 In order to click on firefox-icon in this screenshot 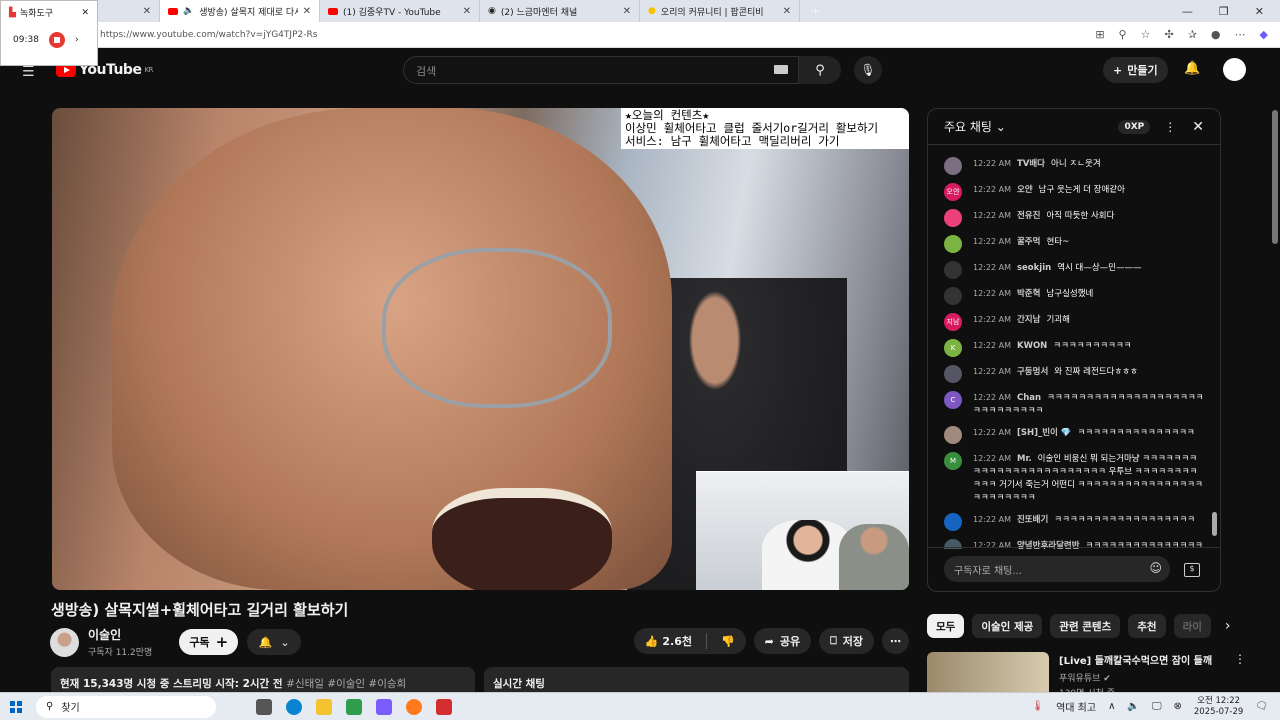, I will do `click(414, 706)`.